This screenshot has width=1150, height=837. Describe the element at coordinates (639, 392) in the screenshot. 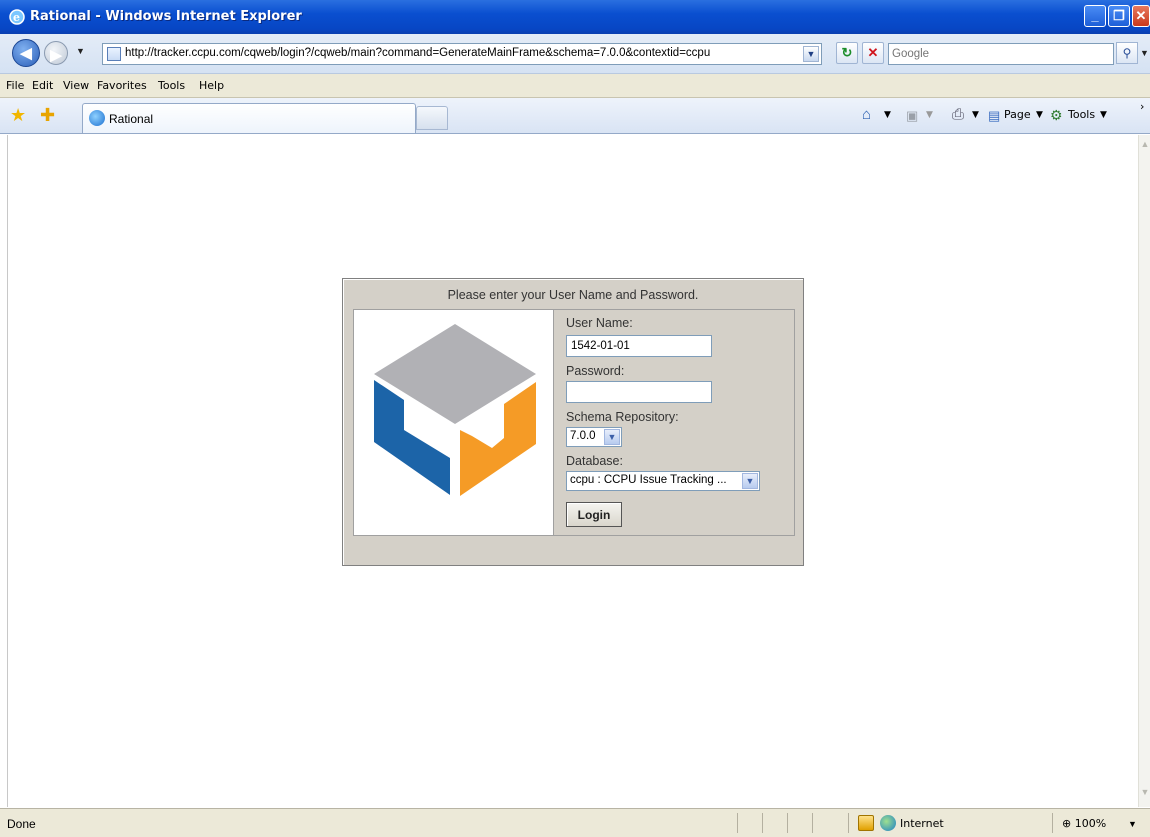

I see `password-field` at that location.